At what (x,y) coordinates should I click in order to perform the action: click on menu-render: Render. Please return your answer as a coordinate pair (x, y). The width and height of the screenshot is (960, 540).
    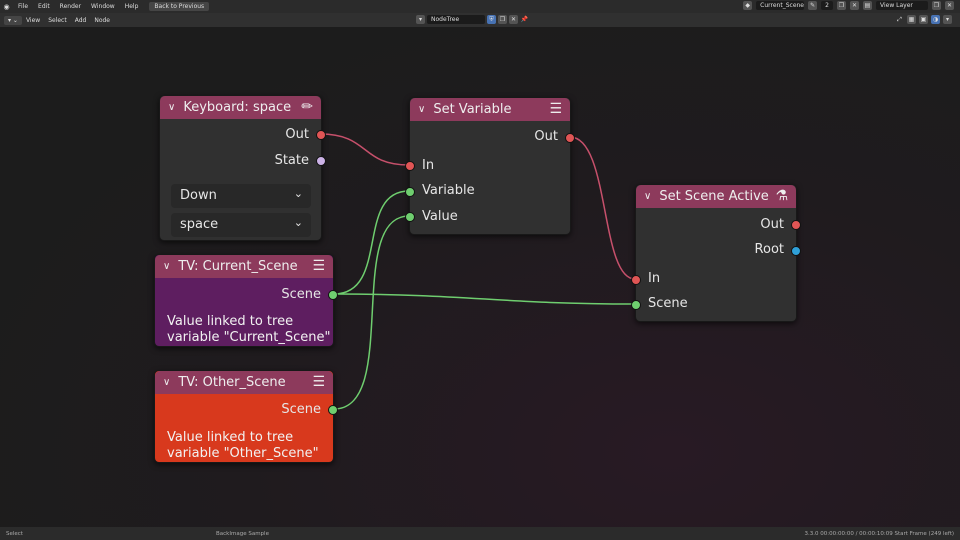
    Looking at the image, I should click on (70, 6).